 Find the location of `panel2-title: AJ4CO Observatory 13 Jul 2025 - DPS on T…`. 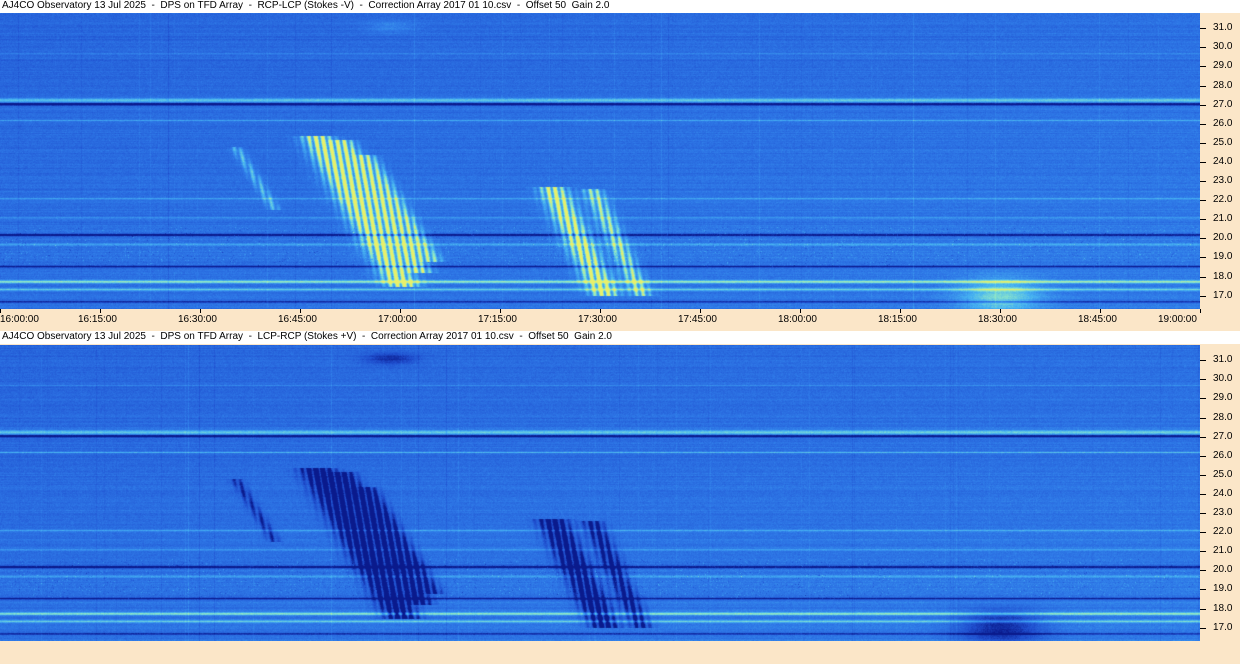

panel2-title: AJ4CO Observatory 13 Jul 2025 - DPS on T… is located at coordinates (307, 336).